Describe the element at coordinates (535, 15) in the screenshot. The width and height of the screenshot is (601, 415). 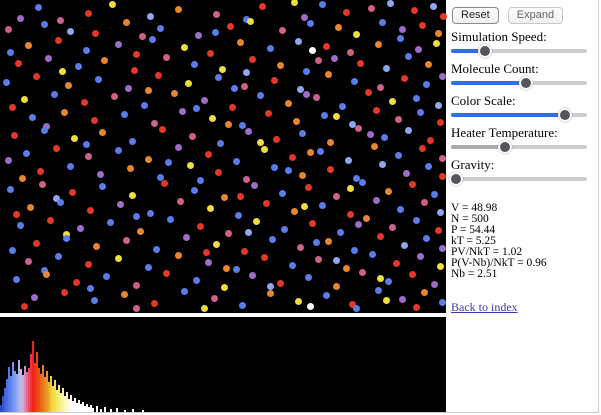
I see `expand-button: Expand` at that location.